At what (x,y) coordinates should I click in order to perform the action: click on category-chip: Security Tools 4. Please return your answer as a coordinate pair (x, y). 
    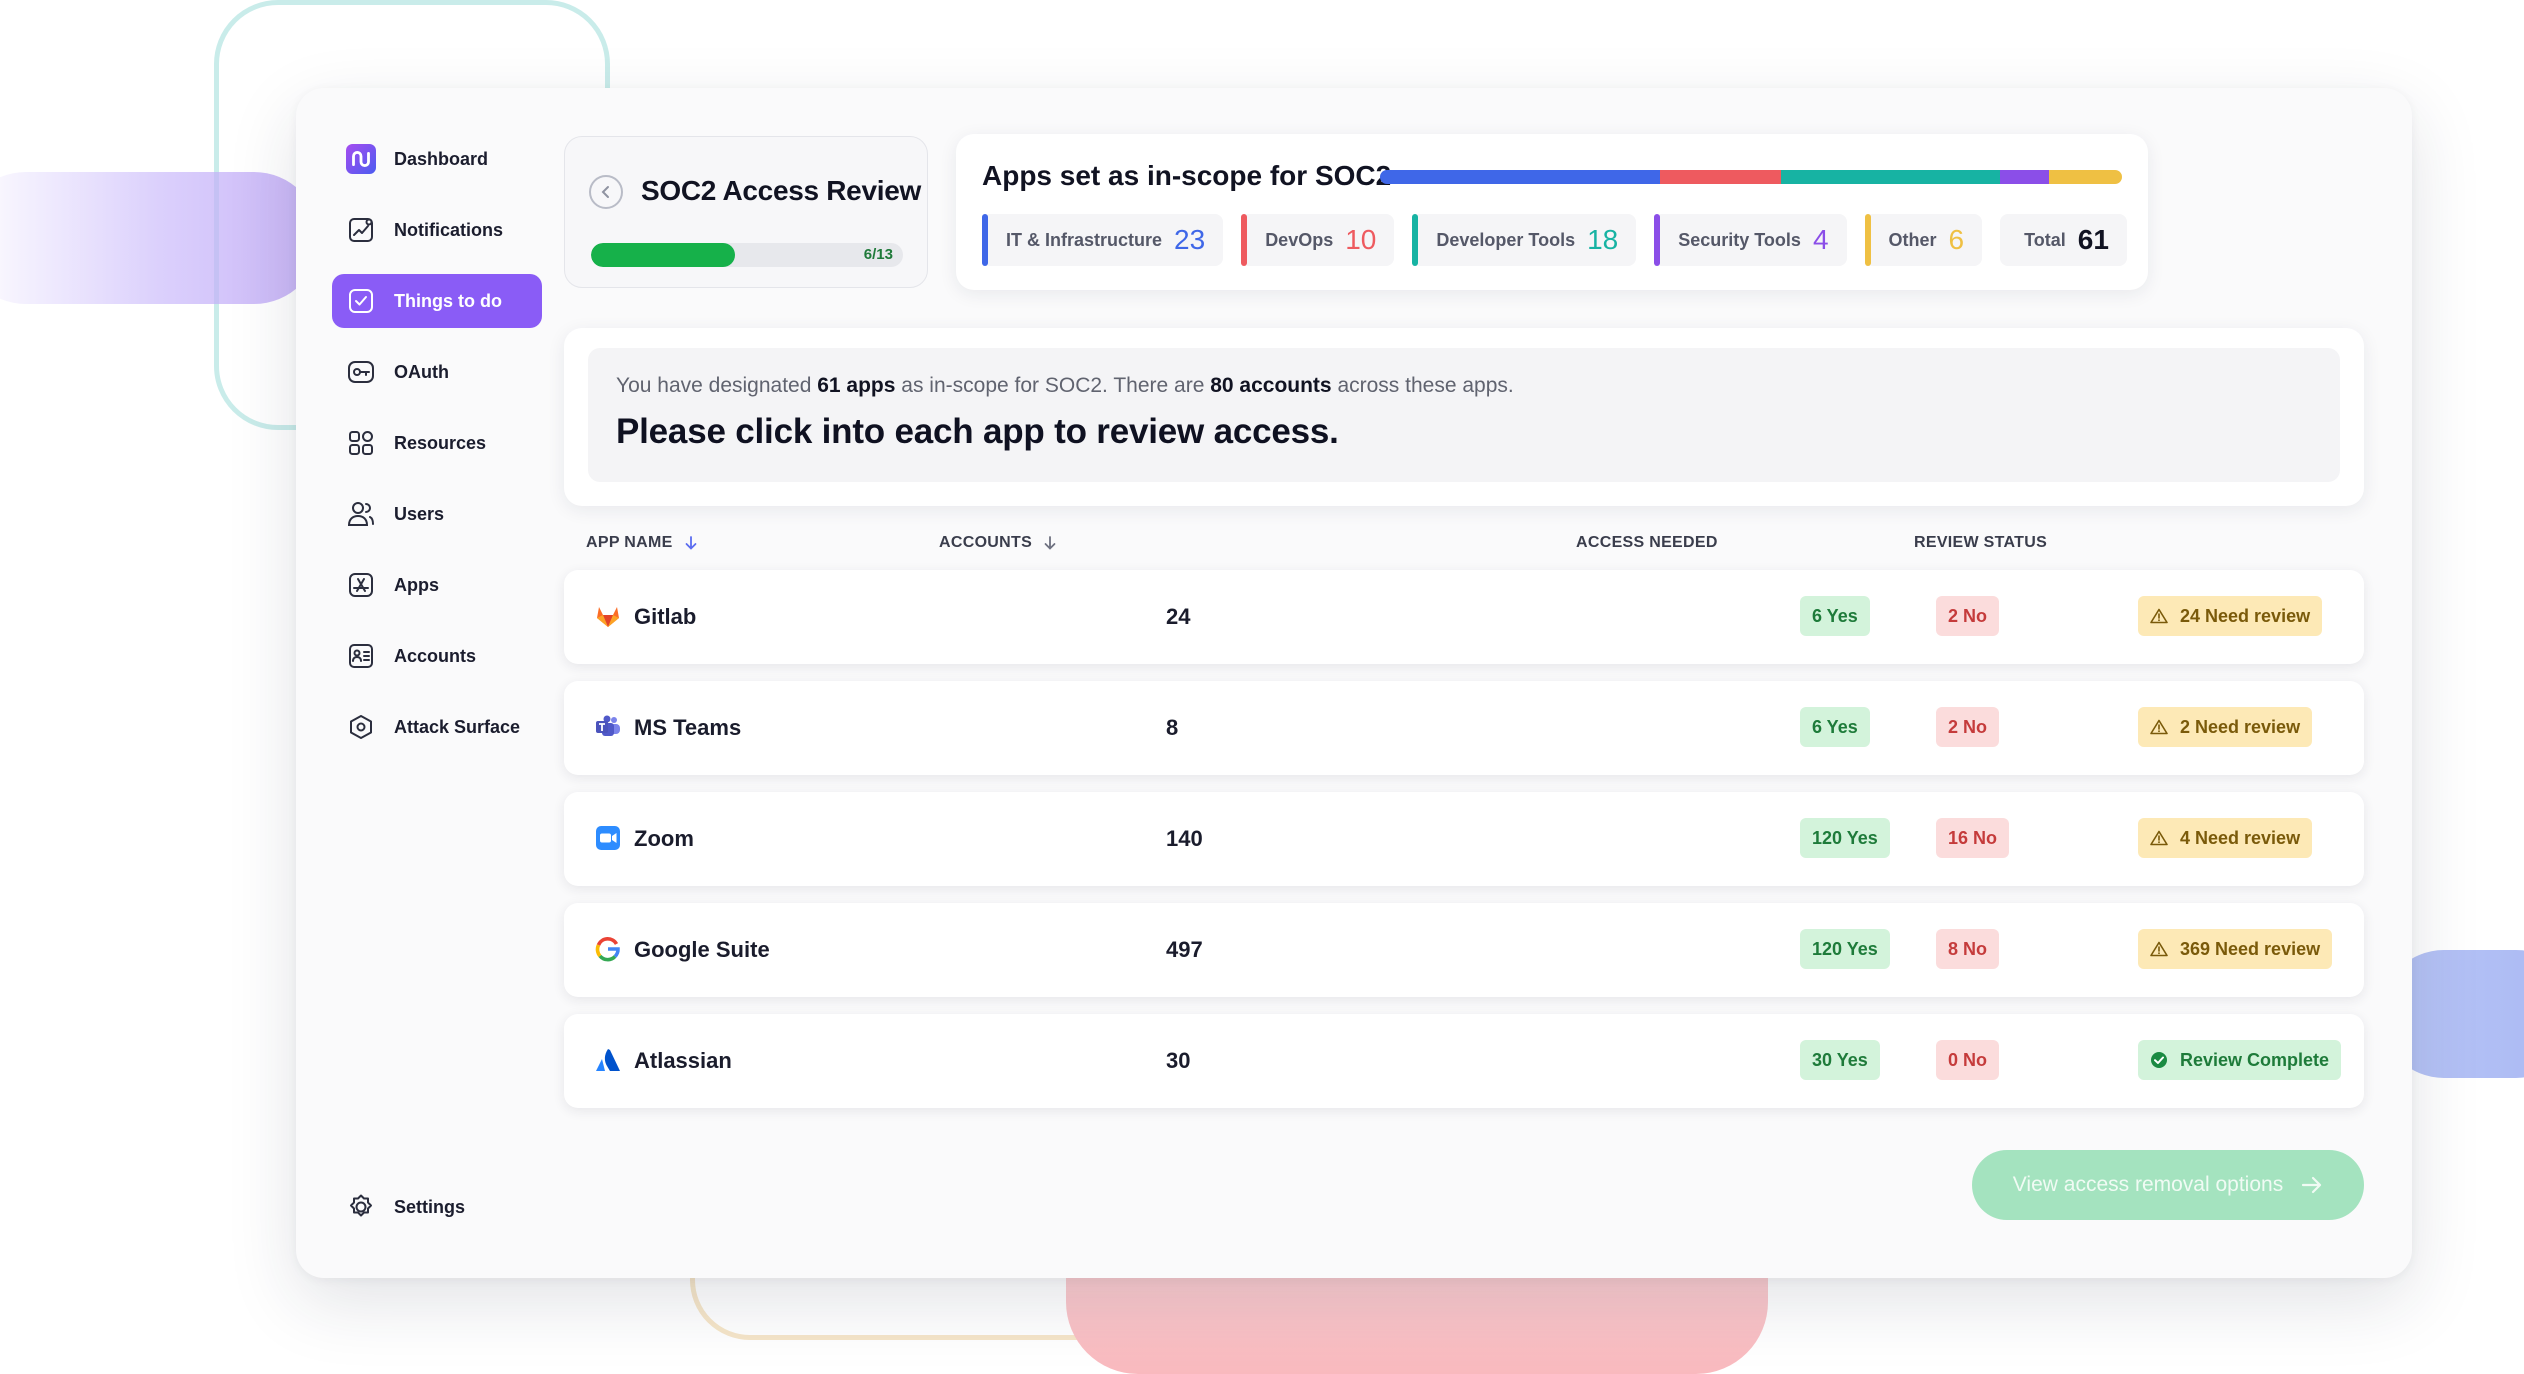
    Looking at the image, I should click on (1750, 240).